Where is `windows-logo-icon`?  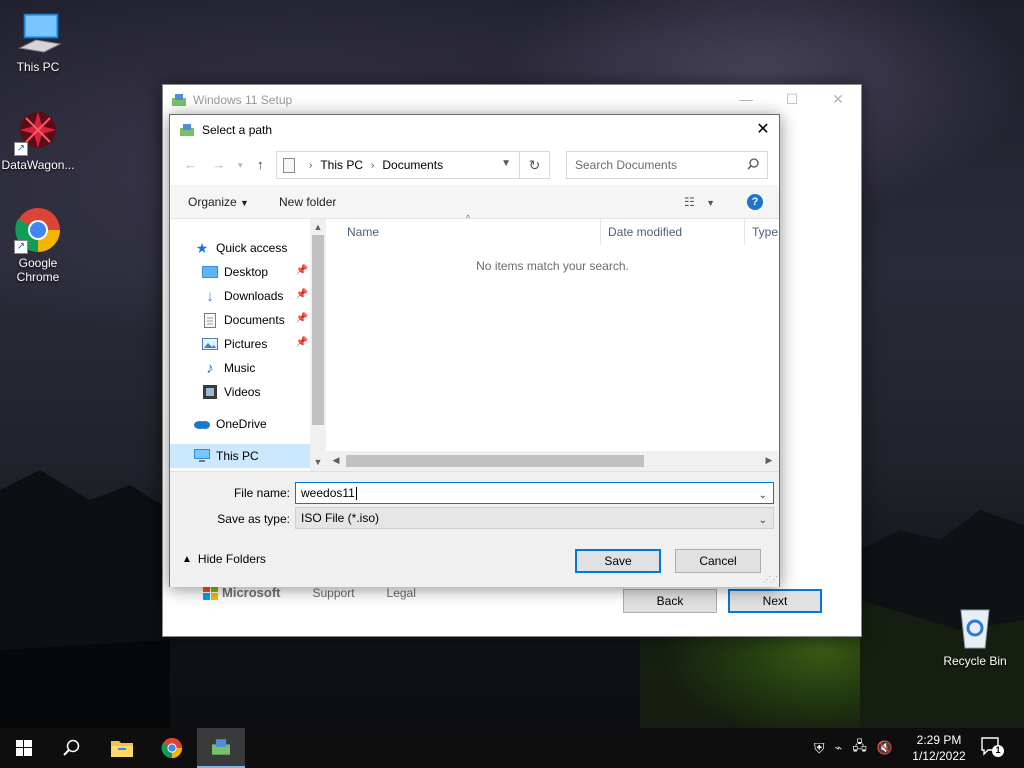
windows-logo-icon is located at coordinates (24, 748).